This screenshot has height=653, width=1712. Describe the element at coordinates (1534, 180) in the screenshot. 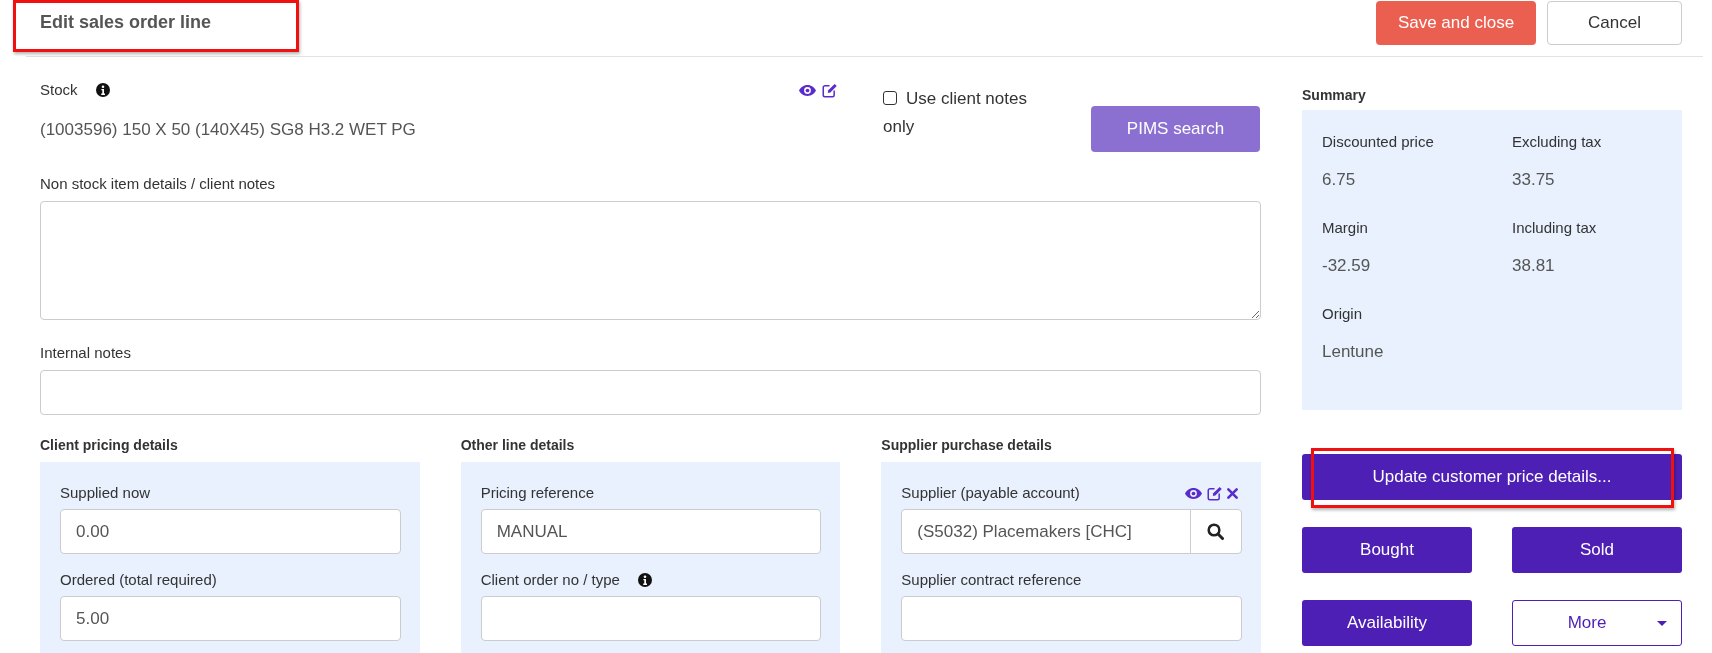

I see `summary-value: 33.75` at that location.